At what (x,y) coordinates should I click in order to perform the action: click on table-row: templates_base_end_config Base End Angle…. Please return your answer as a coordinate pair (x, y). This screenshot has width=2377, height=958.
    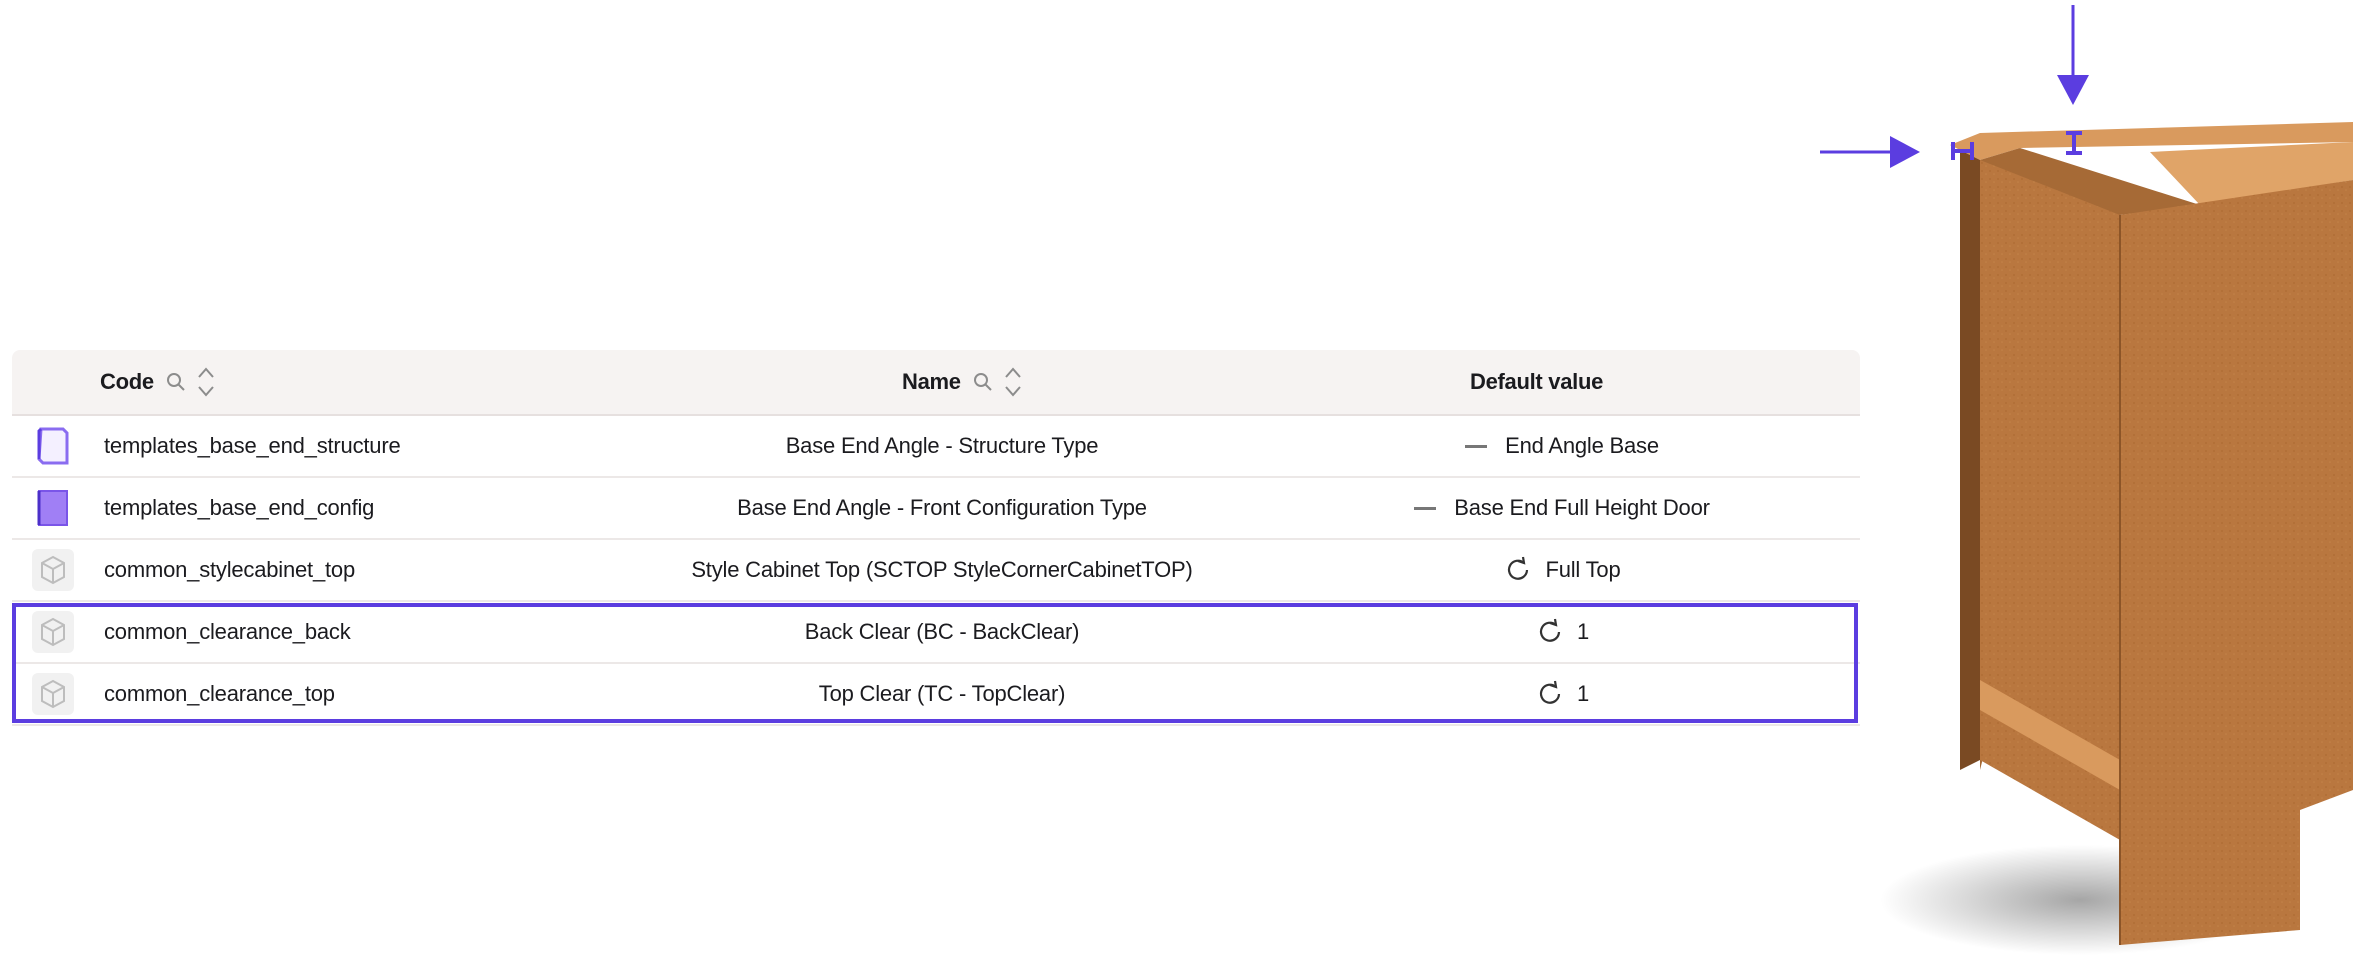
    Looking at the image, I should click on (936, 509).